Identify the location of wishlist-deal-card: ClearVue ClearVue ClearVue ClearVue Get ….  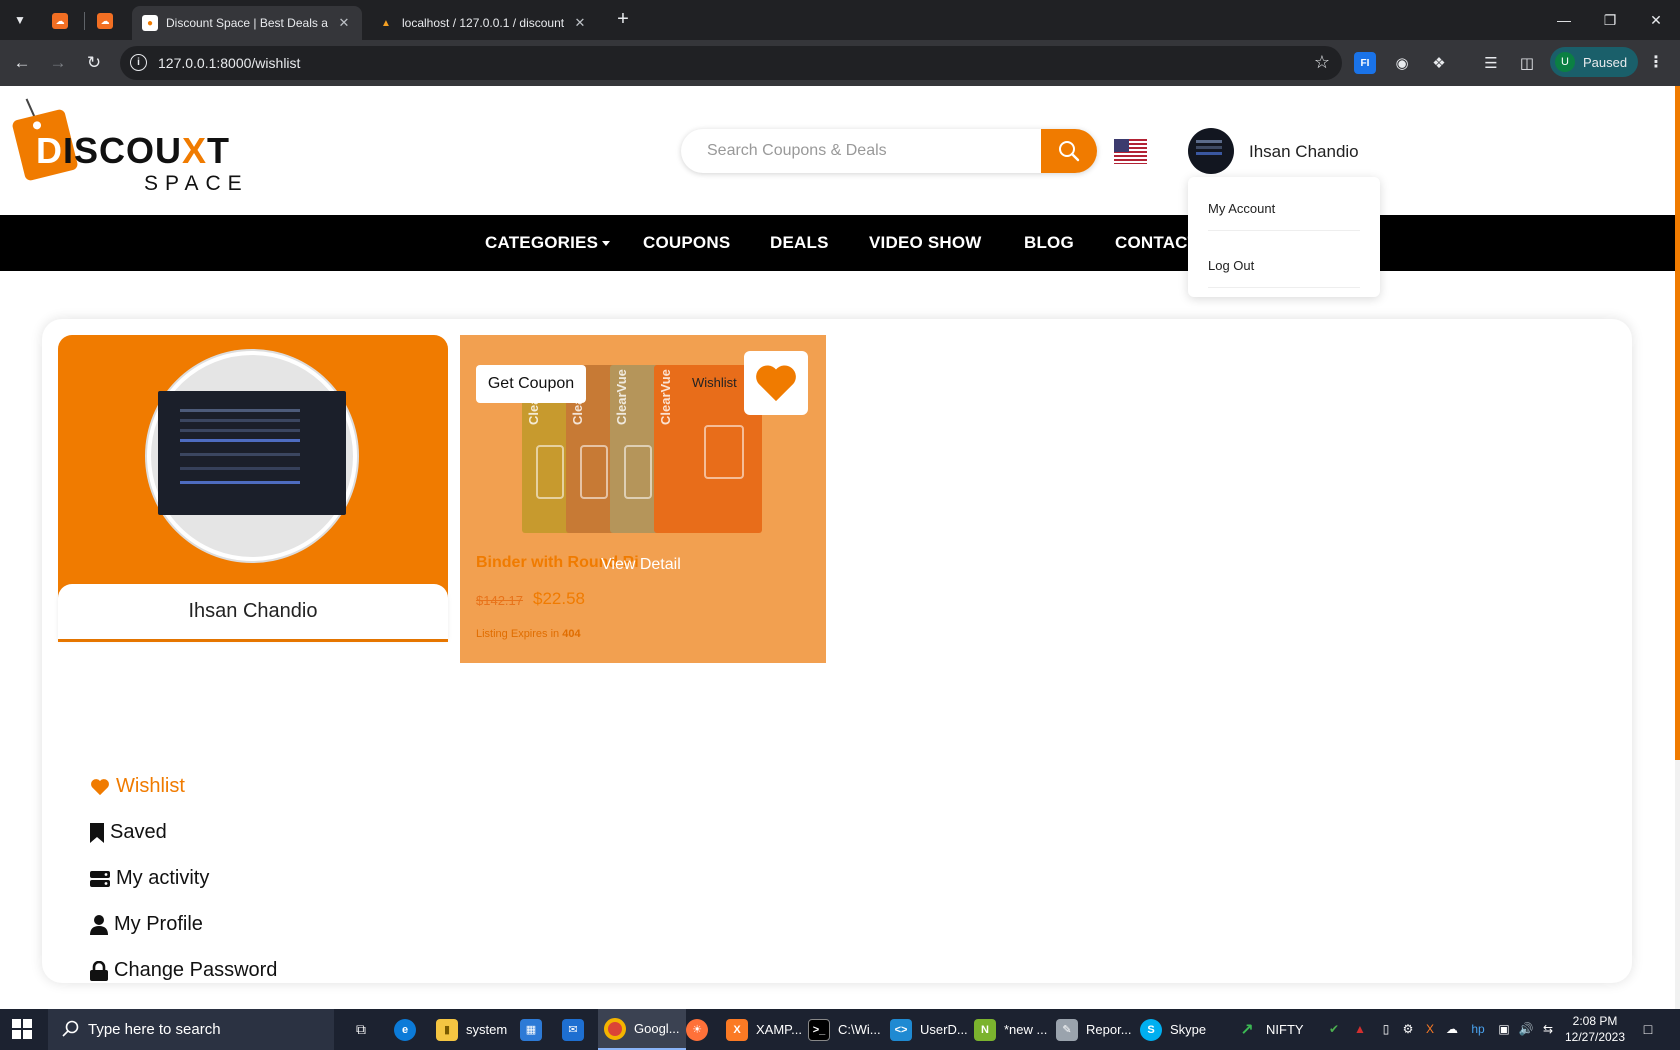
(643, 499).